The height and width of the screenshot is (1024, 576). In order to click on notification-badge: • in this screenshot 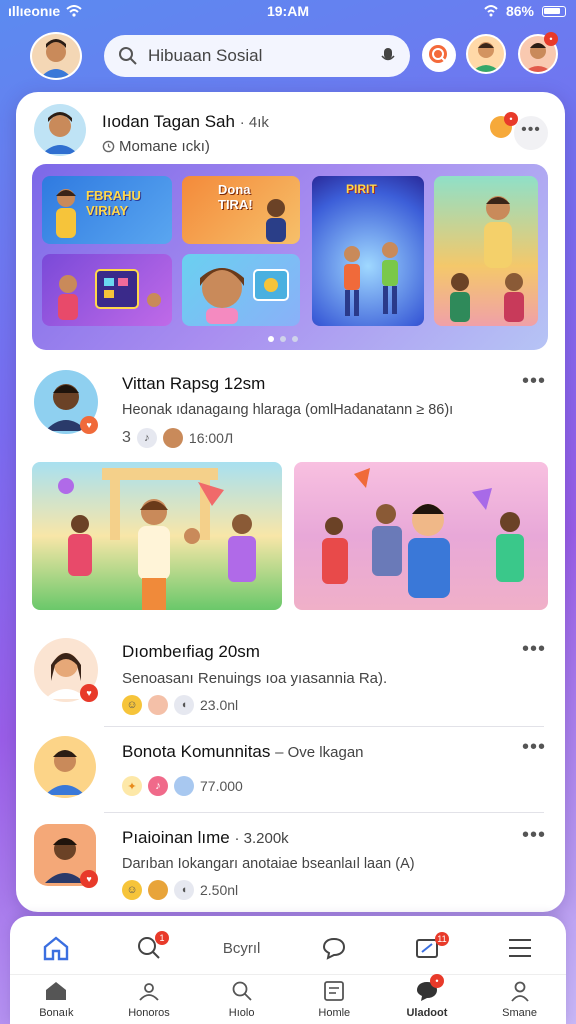, I will do `click(436, 981)`.